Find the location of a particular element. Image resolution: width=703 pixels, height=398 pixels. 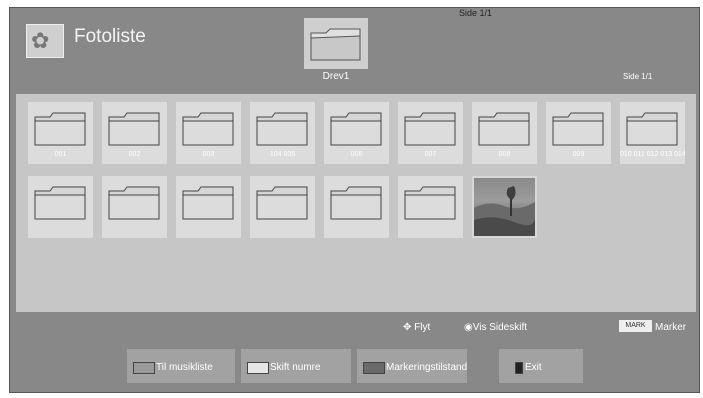

folder-label: 002 is located at coordinates (134, 154).